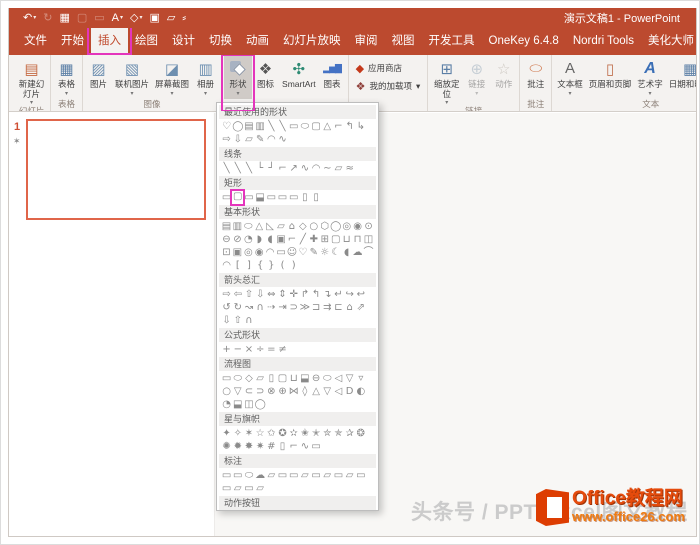 Image resolution: width=700 pixels, height=545 pixels. Describe the element at coordinates (226, 404) in the screenshot. I see `shape-icon: ◔` at that location.